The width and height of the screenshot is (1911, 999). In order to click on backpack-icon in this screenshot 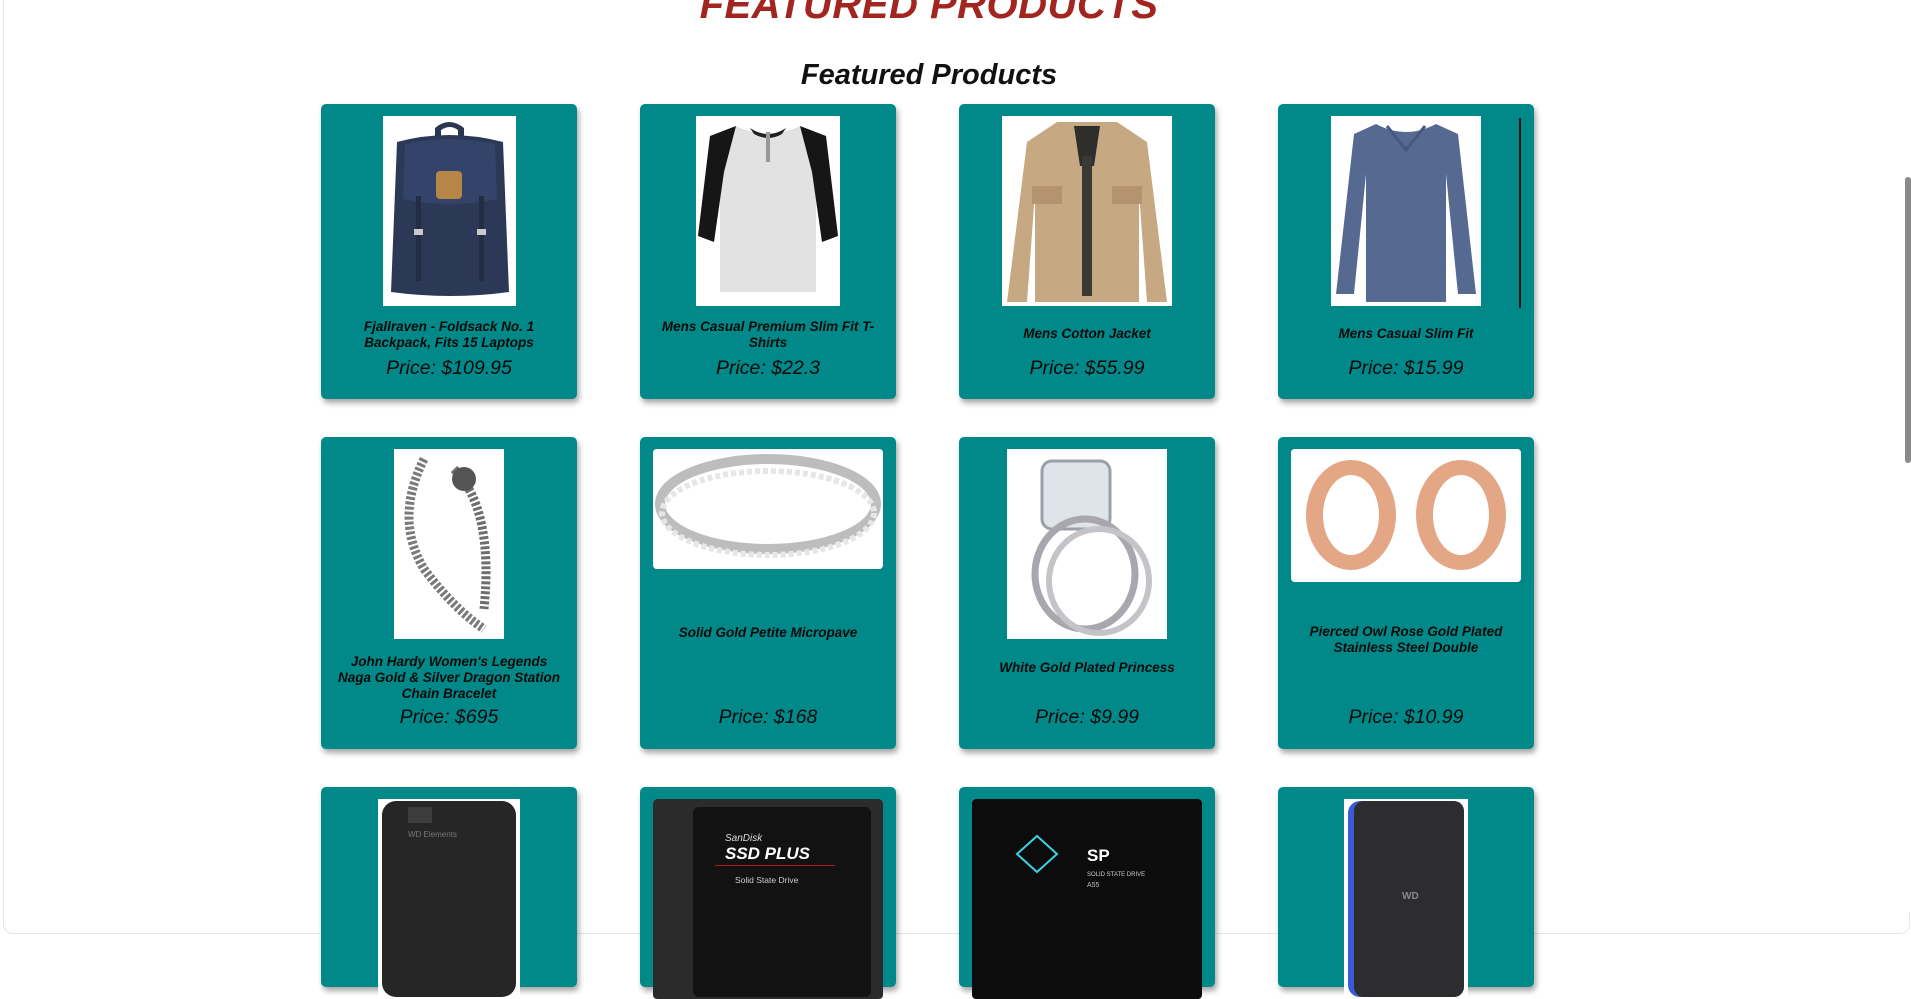, I will do `click(449, 211)`.